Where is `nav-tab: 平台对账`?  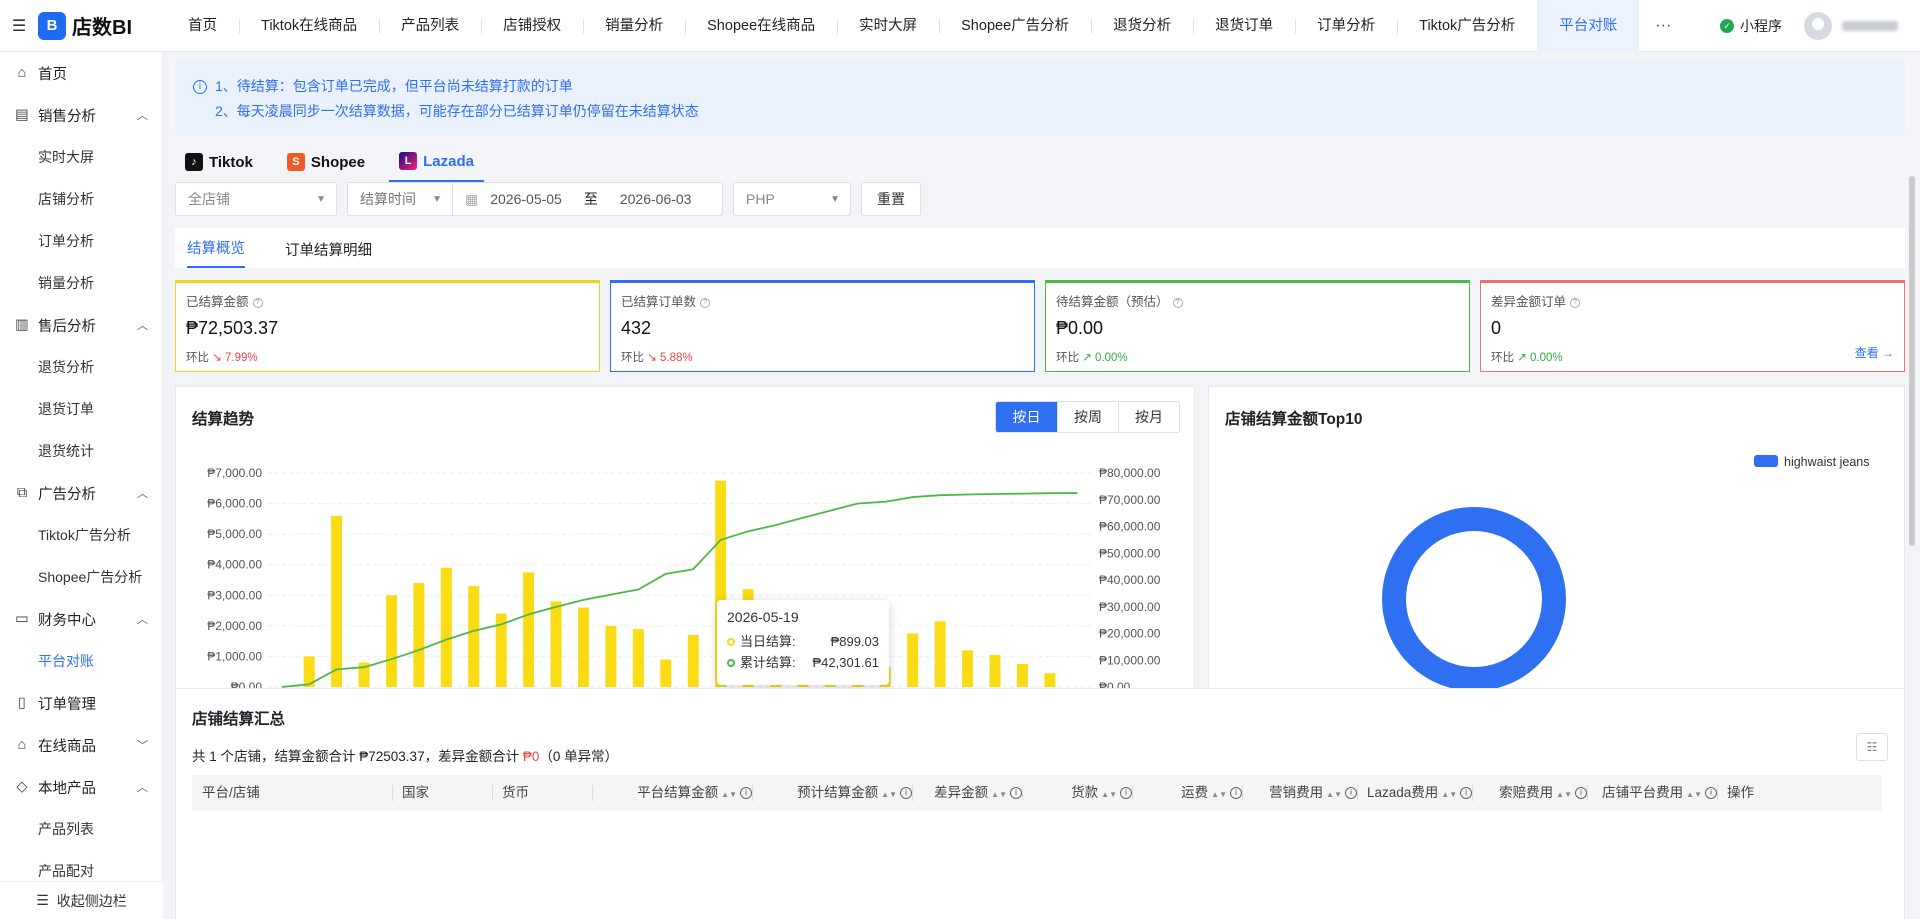 nav-tab: 平台对账 is located at coordinates (1588, 26).